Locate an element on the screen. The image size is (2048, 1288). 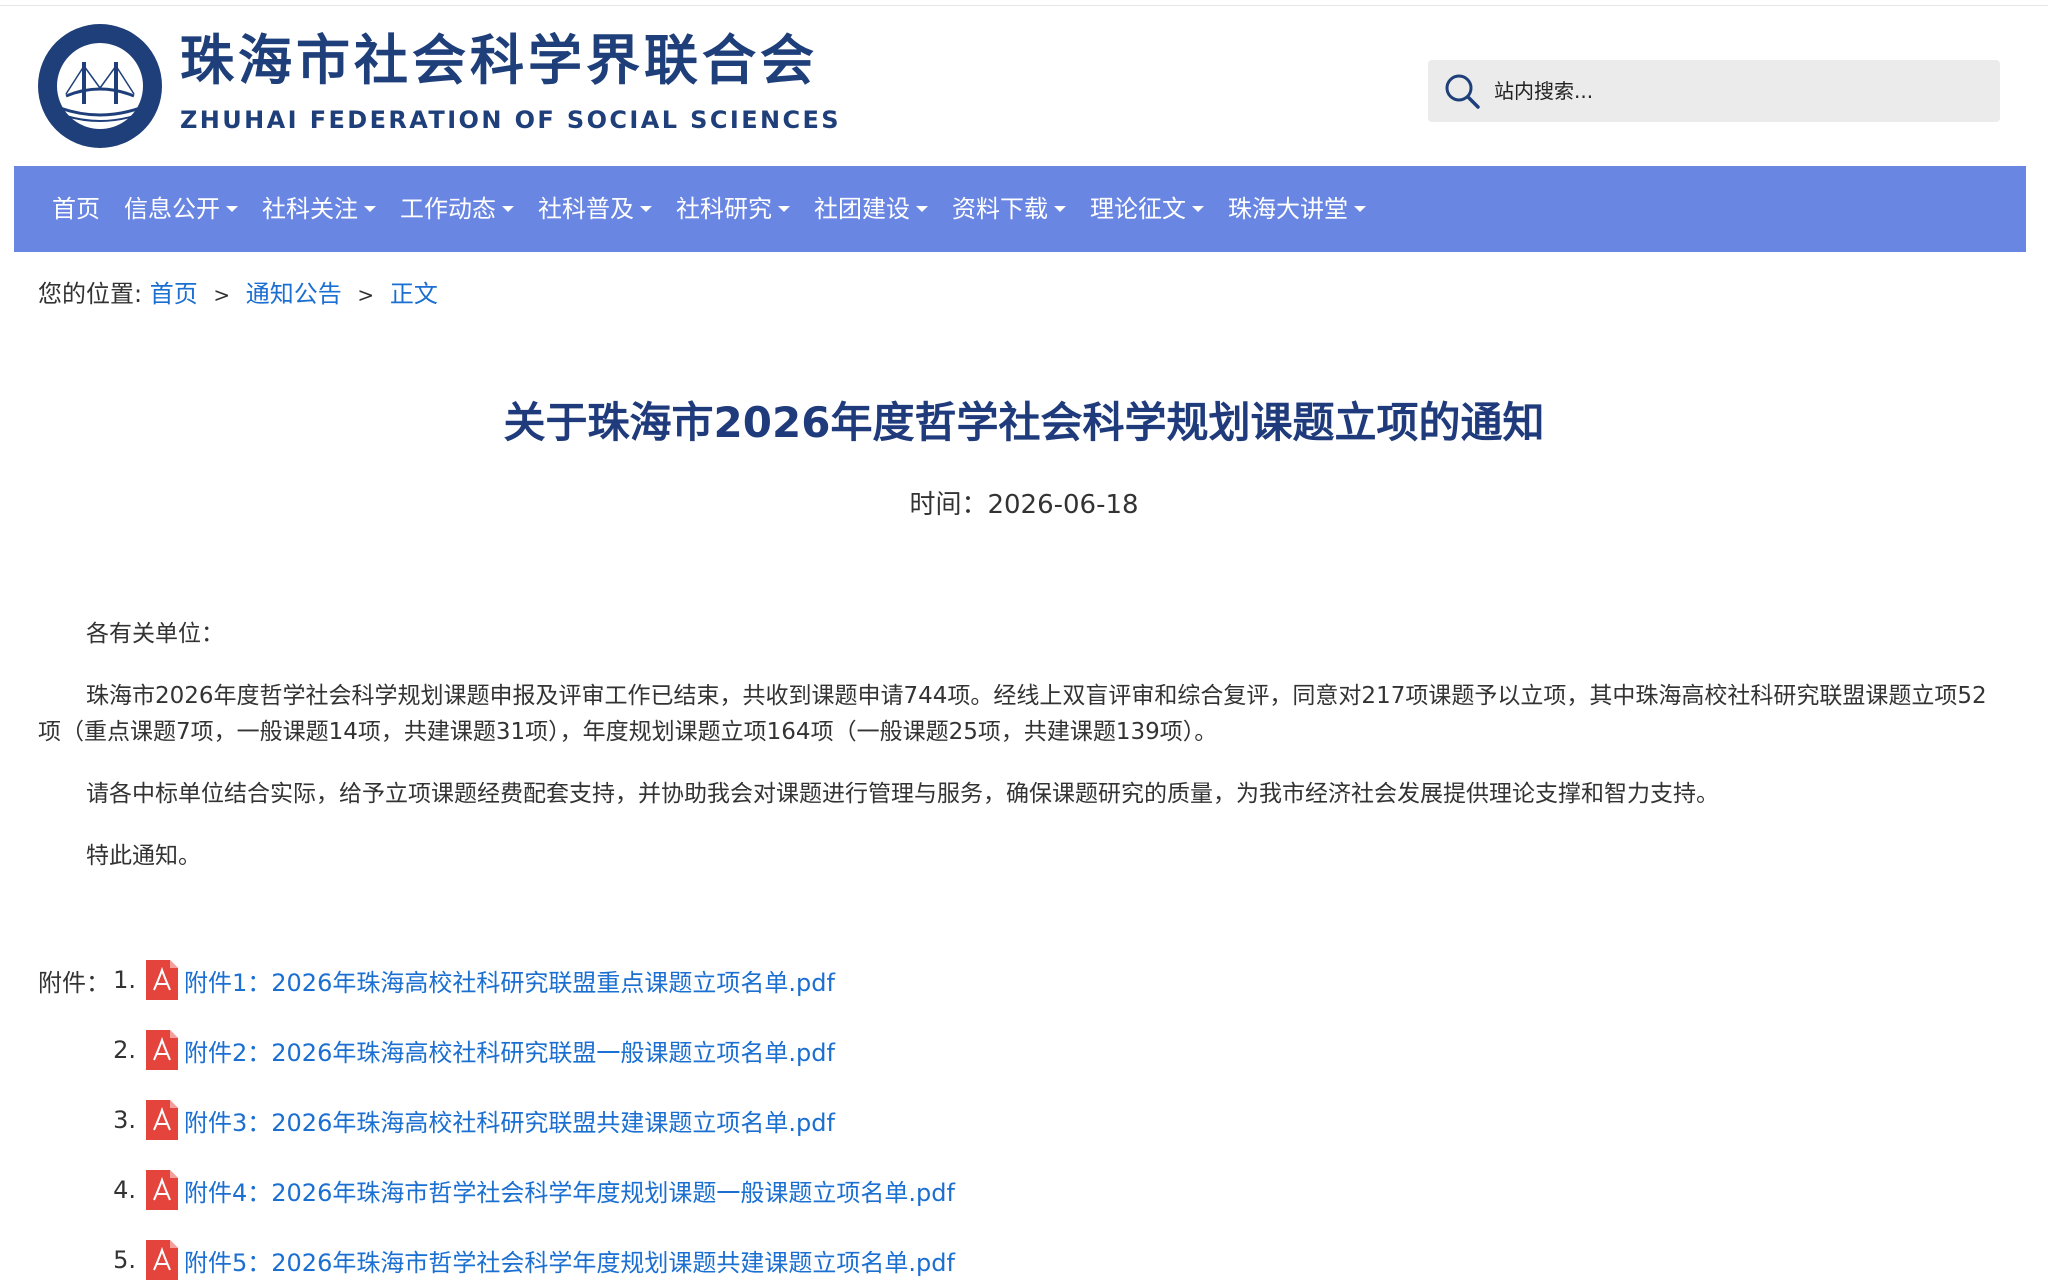
search-box is located at coordinates (1714, 91).